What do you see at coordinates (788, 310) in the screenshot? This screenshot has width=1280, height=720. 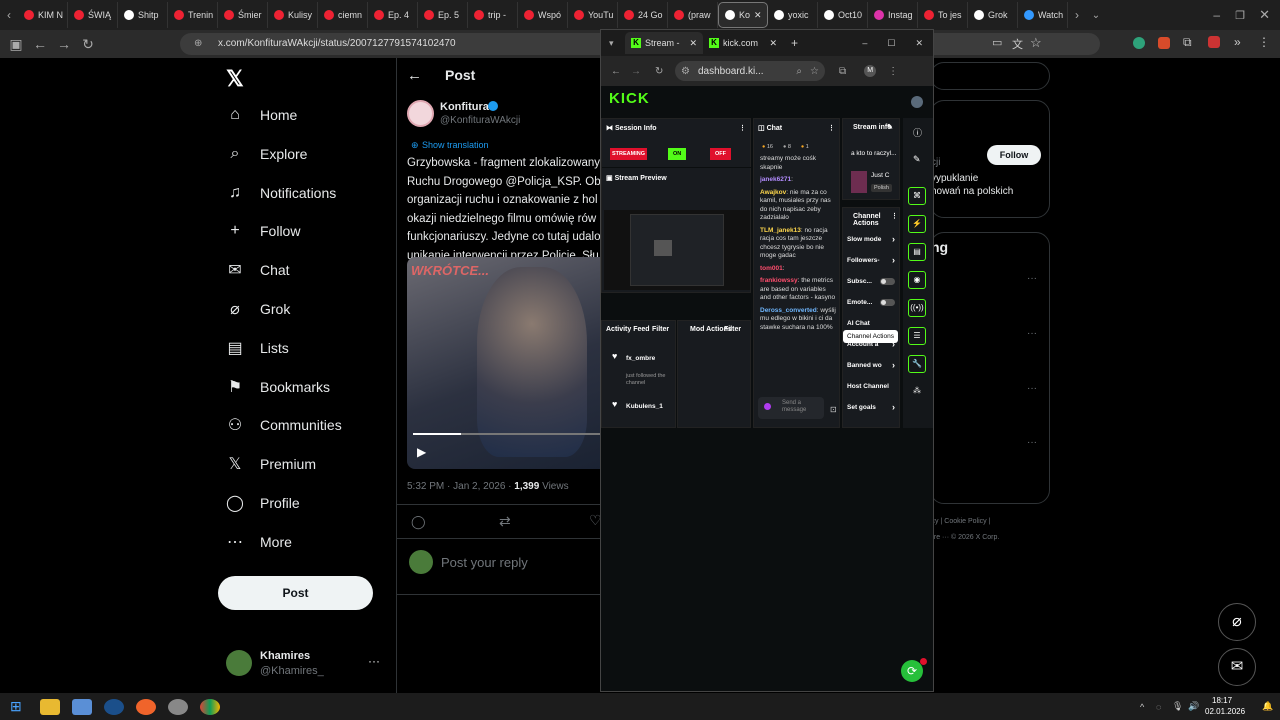 I see `chat-username: Deross_converted` at bounding box center [788, 310].